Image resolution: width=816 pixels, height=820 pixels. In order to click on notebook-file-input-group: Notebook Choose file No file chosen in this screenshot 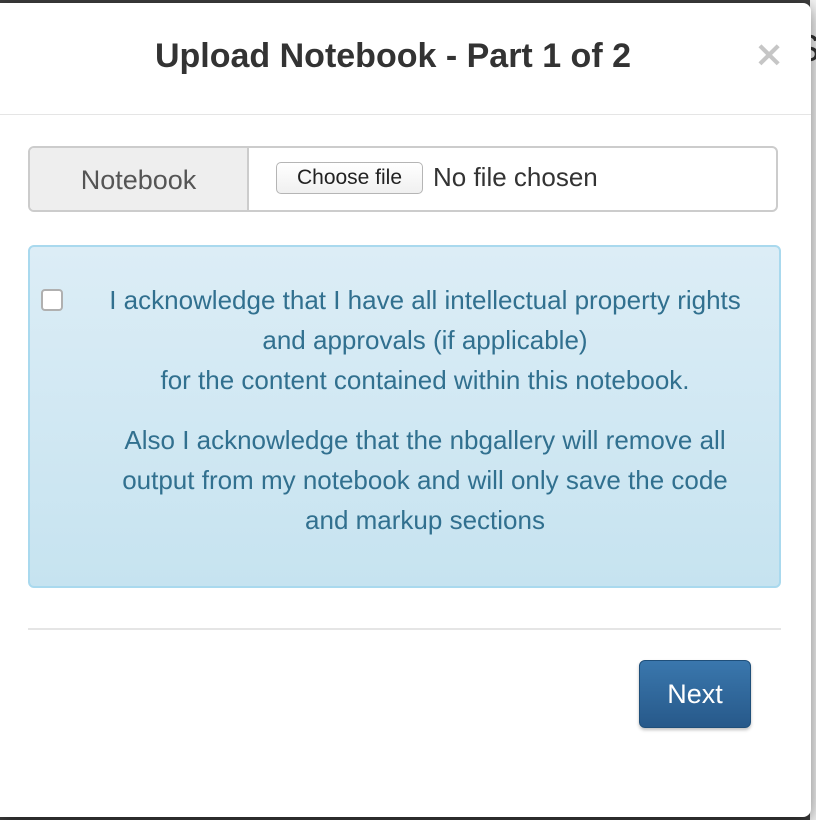, I will do `click(403, 179)`.